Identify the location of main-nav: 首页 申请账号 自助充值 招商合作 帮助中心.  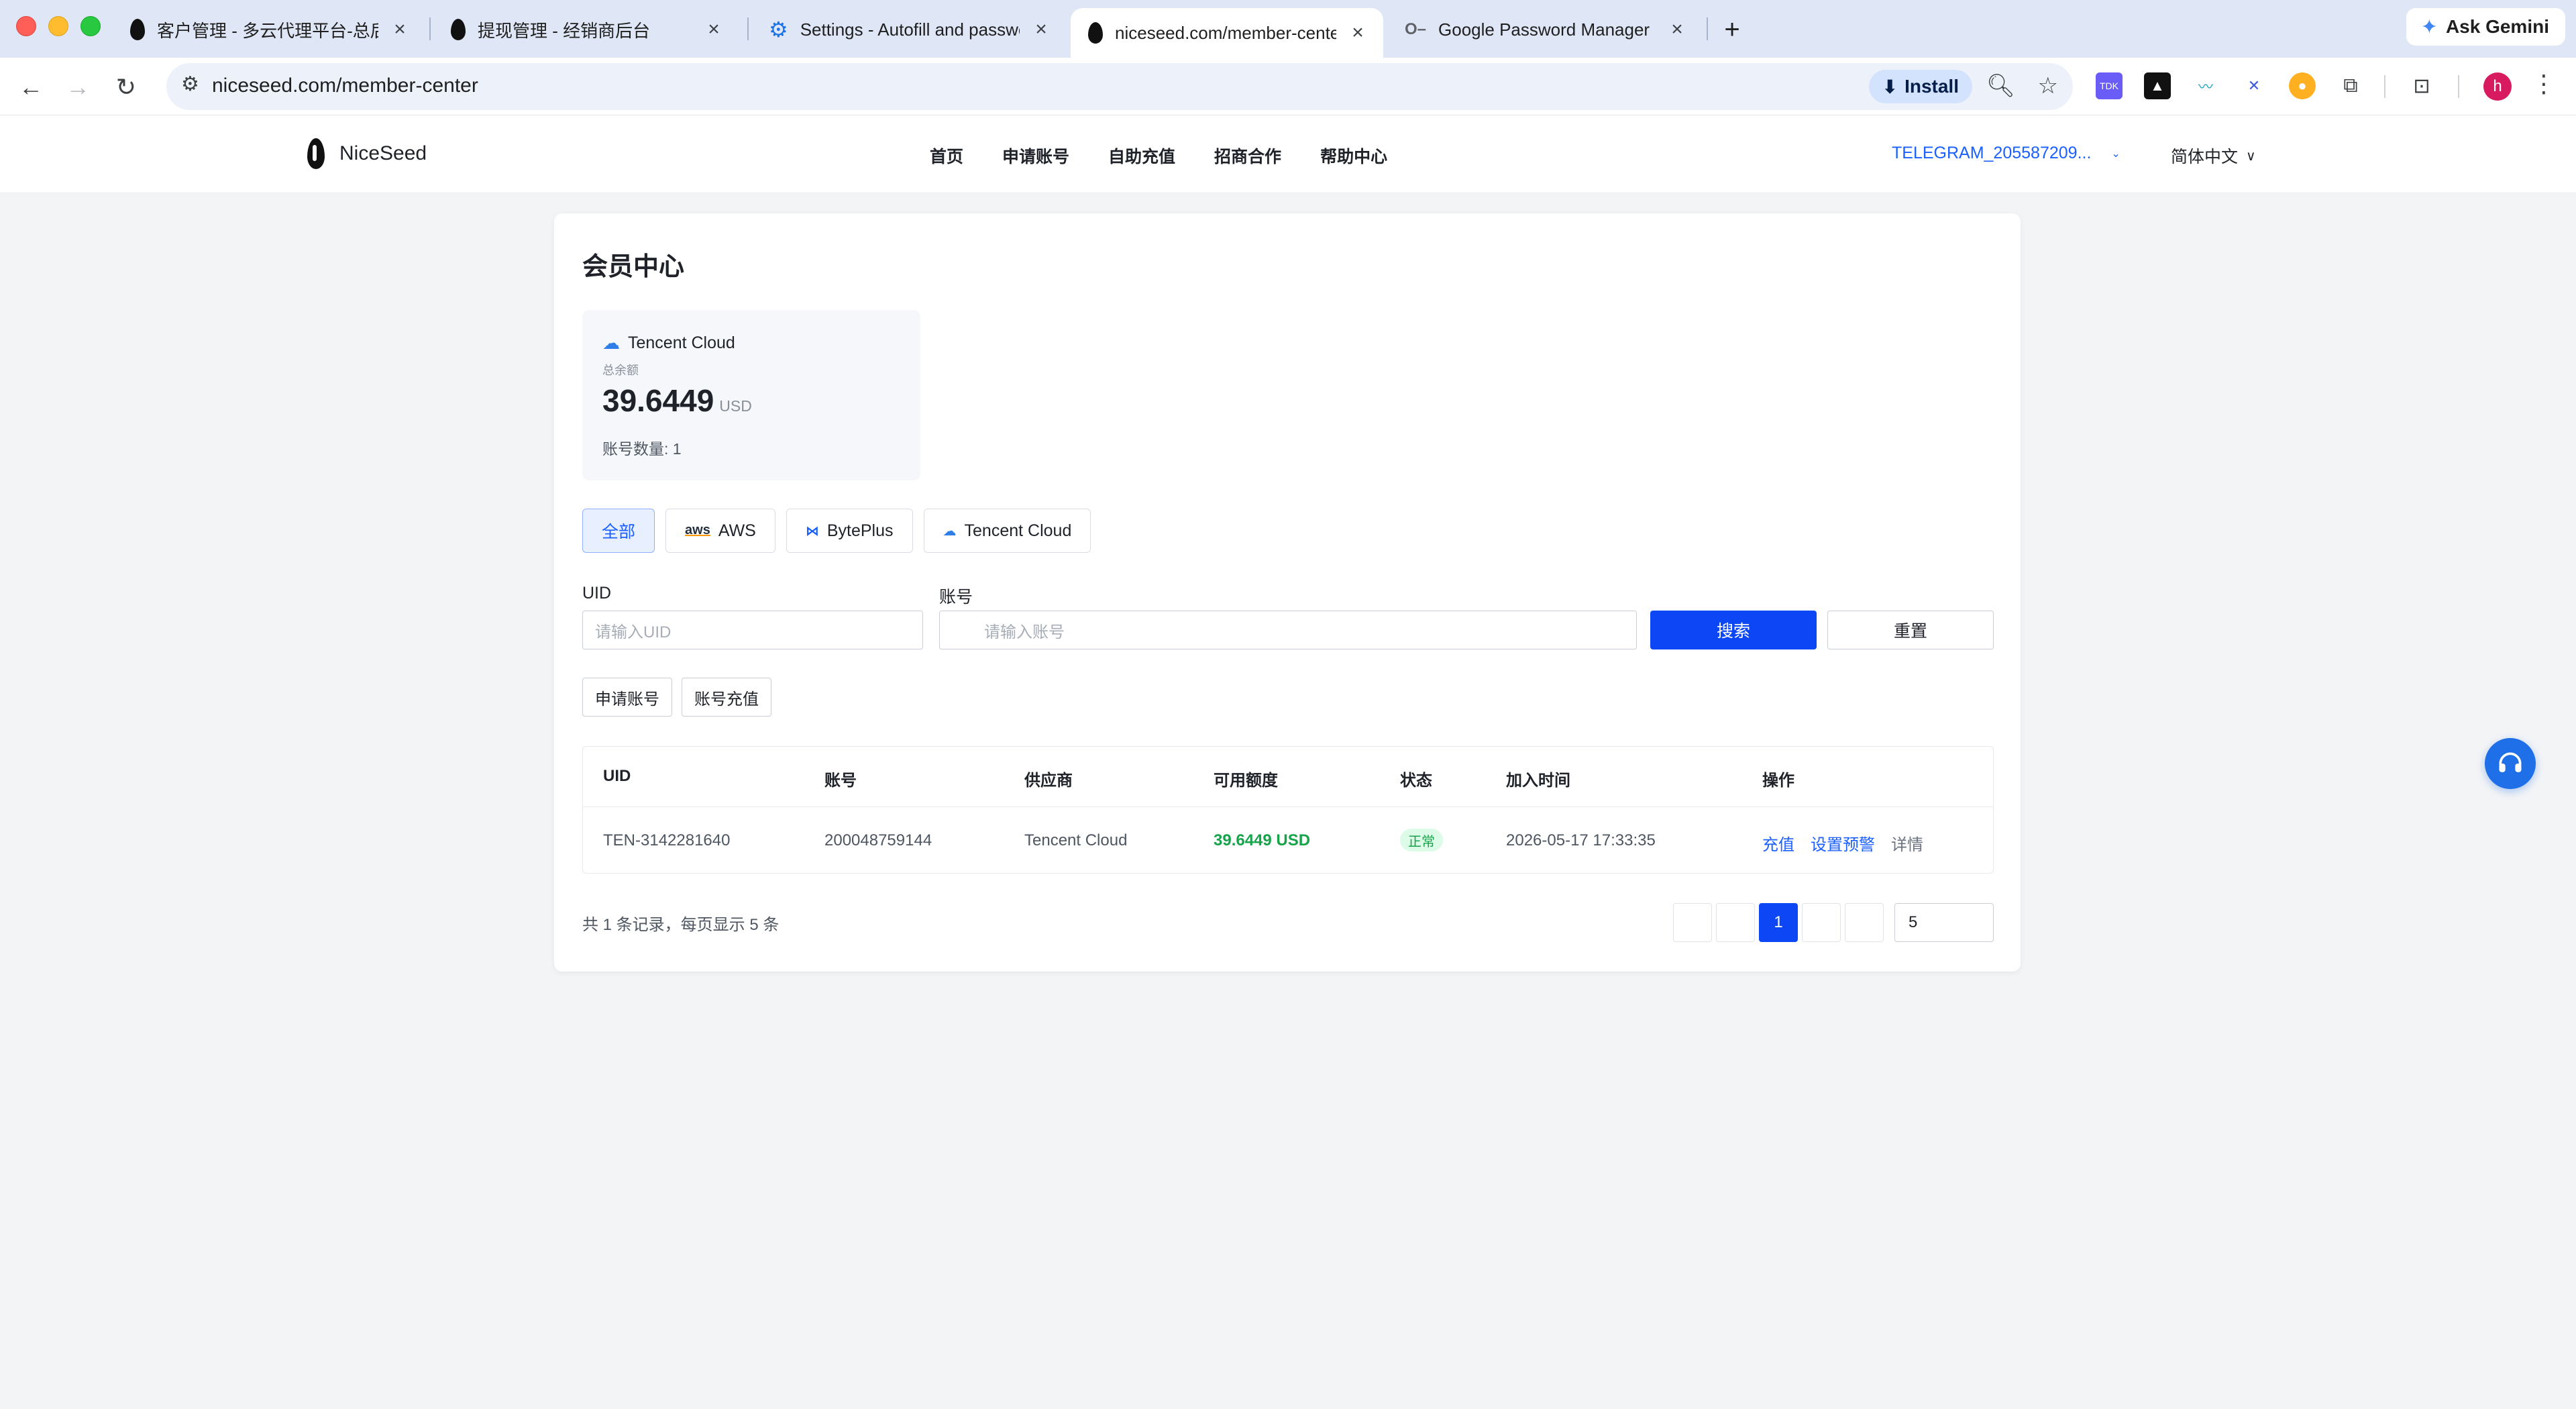
(1178, 156).